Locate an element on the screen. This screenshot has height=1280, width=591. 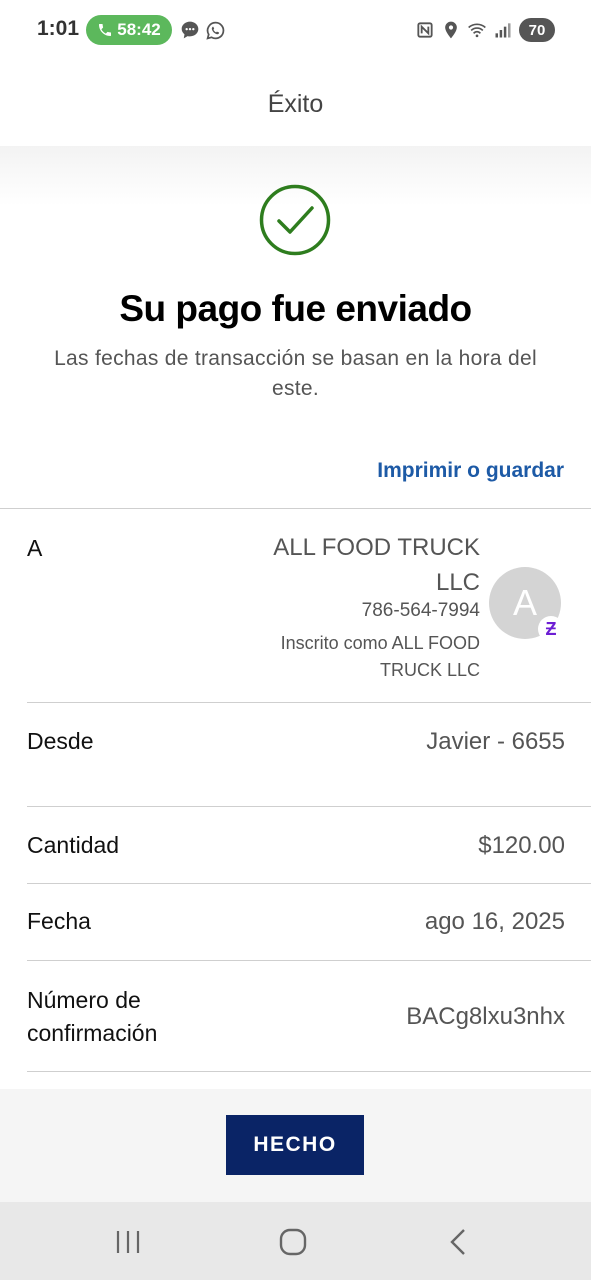
done-button: HECHO is located at coordinates (295, 1145).